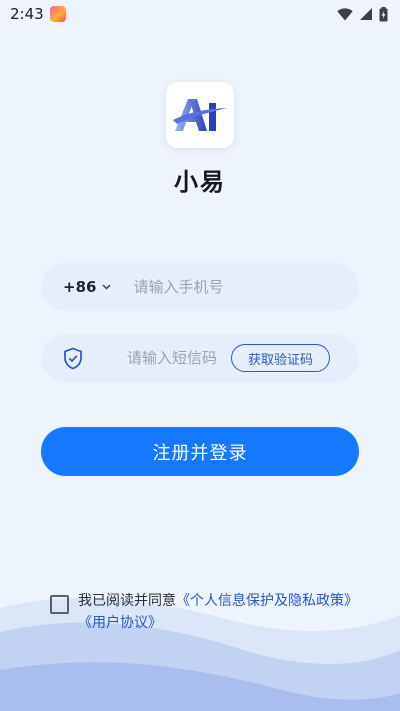 Image resolution: width=400 pixels, height=711 pixels. I want to click on status-time: 2:43, so click(27, 14).